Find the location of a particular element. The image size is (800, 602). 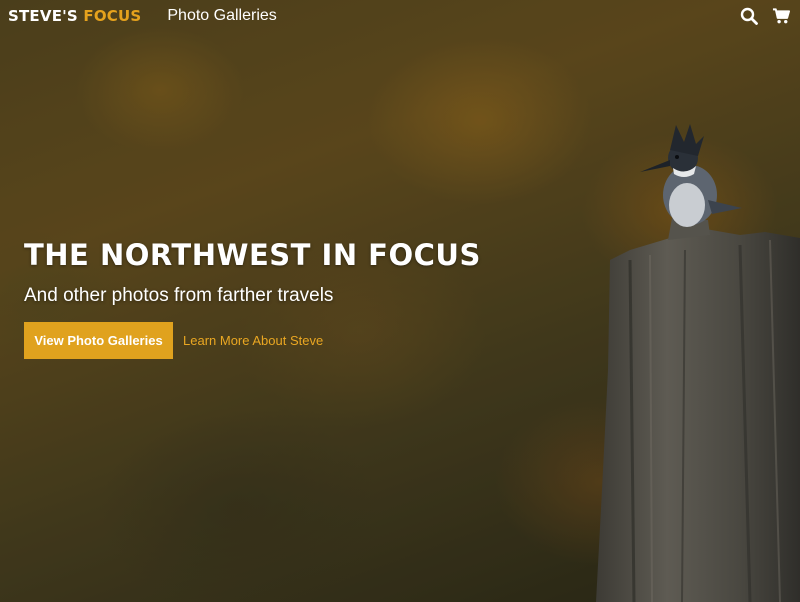

site-logo: STEVE'S FOCUS is located at coordinates (74, 16).